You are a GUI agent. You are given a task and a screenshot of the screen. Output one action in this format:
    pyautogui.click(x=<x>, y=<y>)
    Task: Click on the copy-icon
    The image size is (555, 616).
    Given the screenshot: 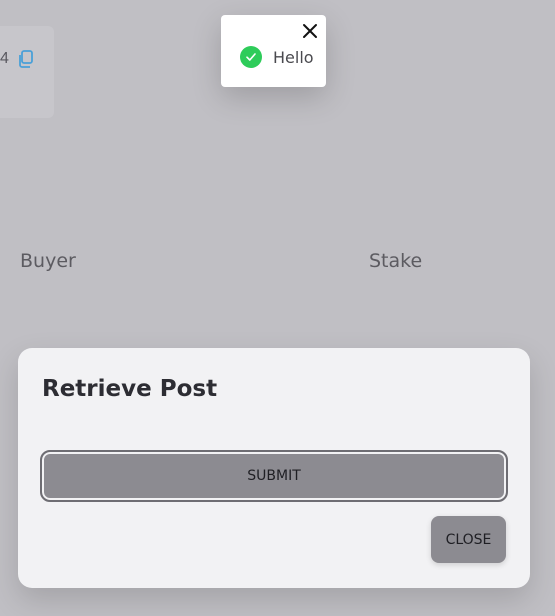 What is the action you would take?
    pyautogui.click(x=25, y=59)
    